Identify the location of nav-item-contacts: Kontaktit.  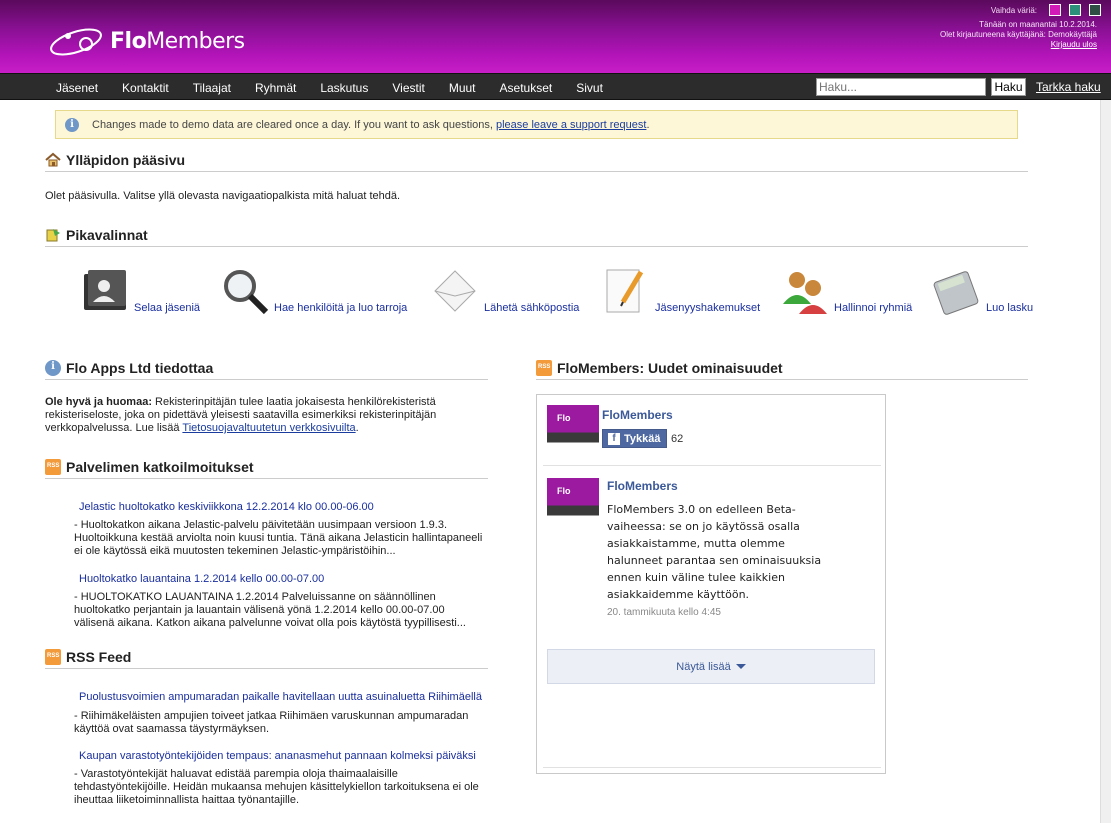
(145, 88).